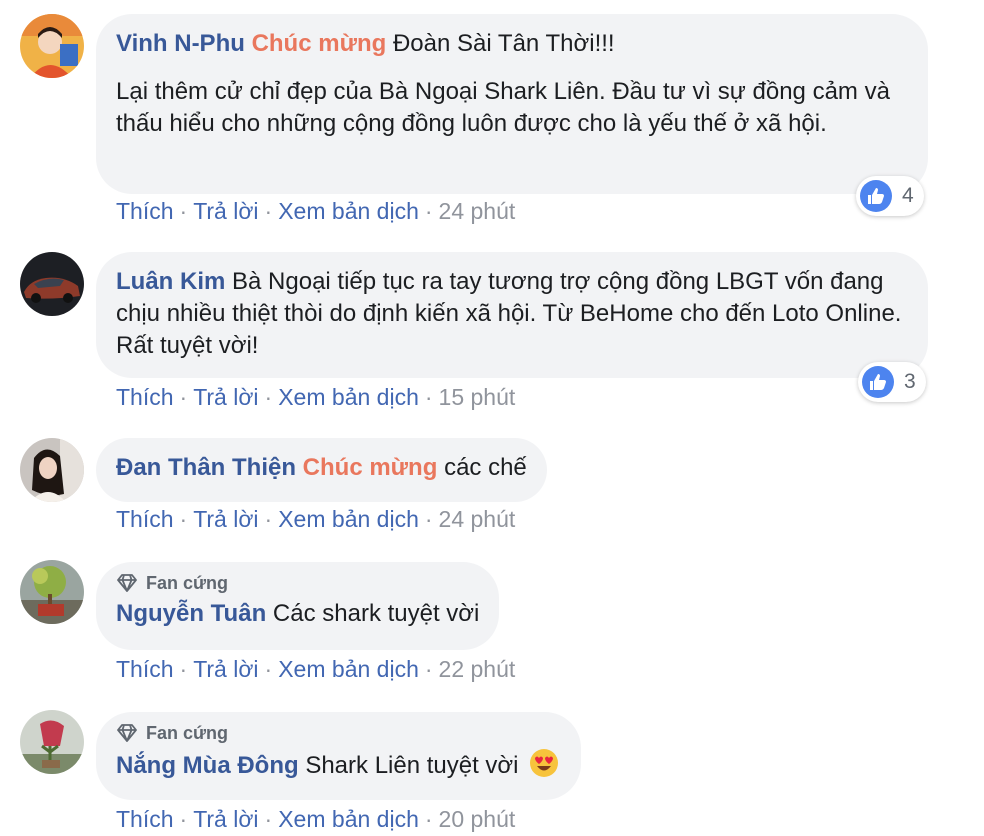  What do you see at coordinates (503, 43) in the screenshot?
I see `comment-text: Đoàn Sài Tân Thời!!!` at bounding box center [503, 43].